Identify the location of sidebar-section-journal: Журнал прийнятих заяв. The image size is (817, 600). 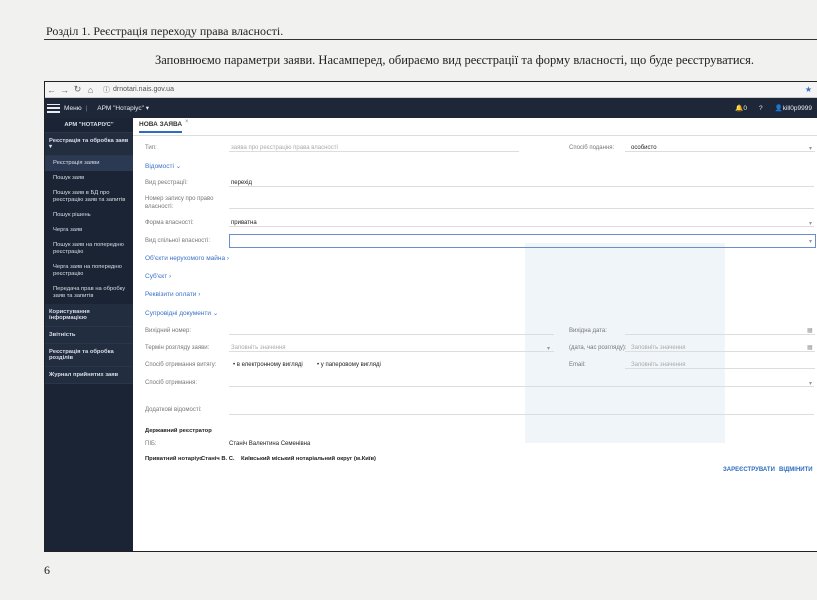
(89, 375).